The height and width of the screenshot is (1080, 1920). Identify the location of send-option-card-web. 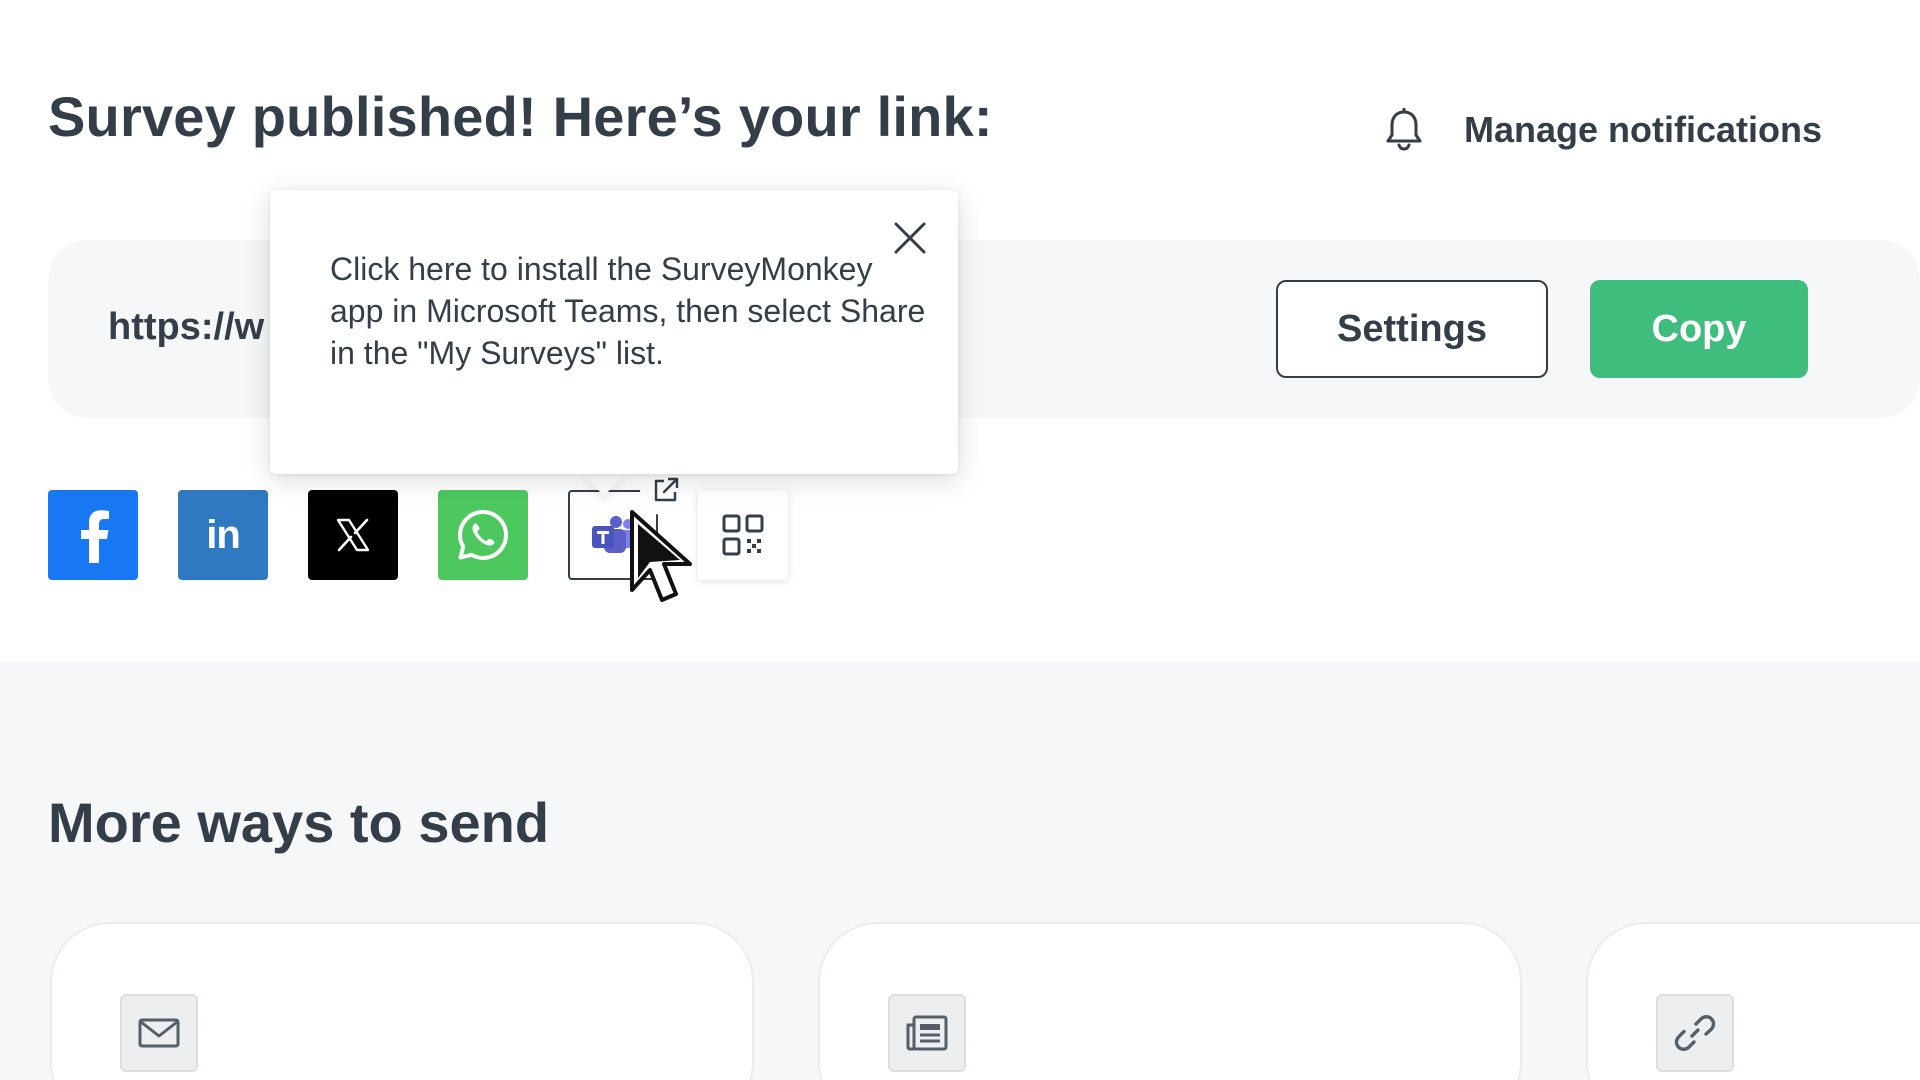
(1170, 1001).